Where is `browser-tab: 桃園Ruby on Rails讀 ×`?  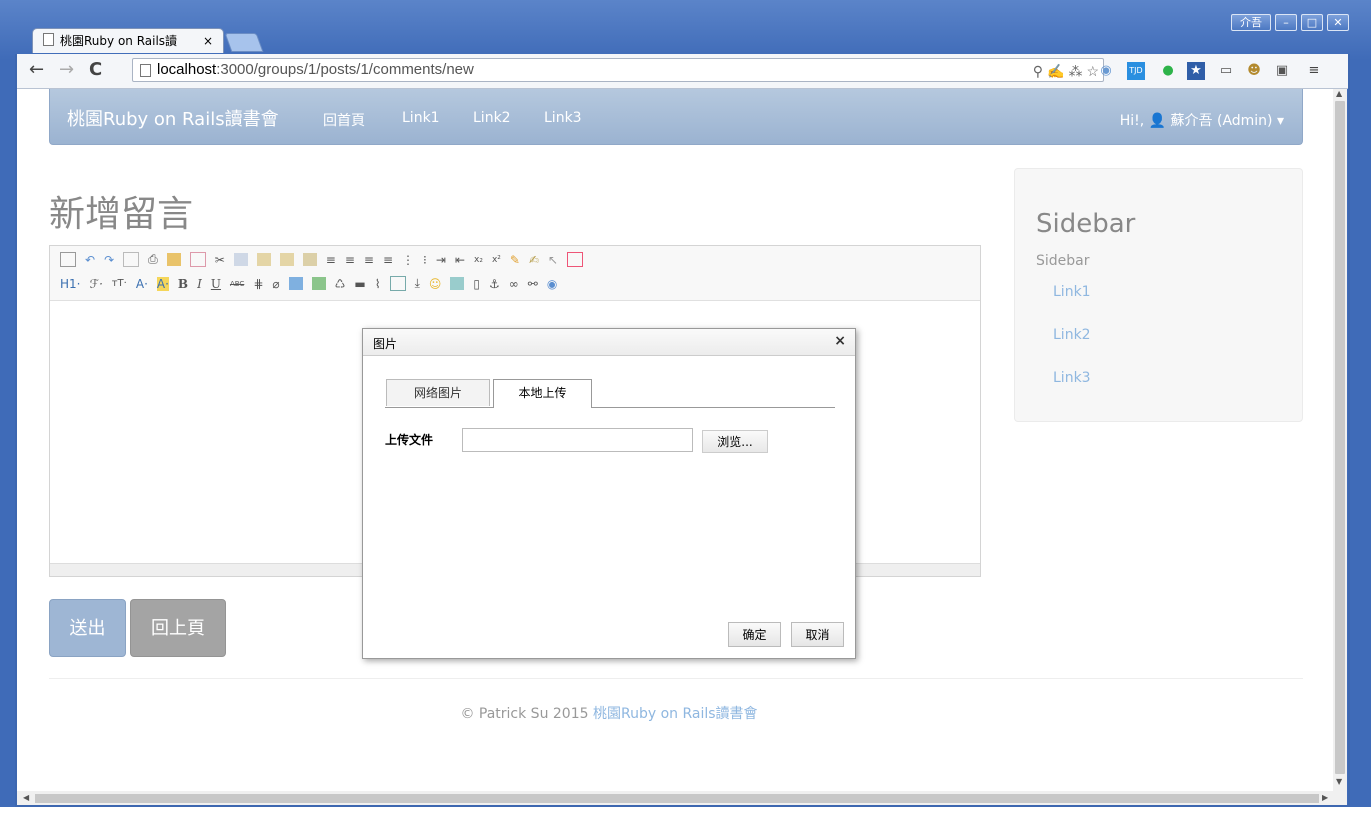 browser-tab: 桃園Ruby on Rails讀 × is located at coordinates (128, 40).